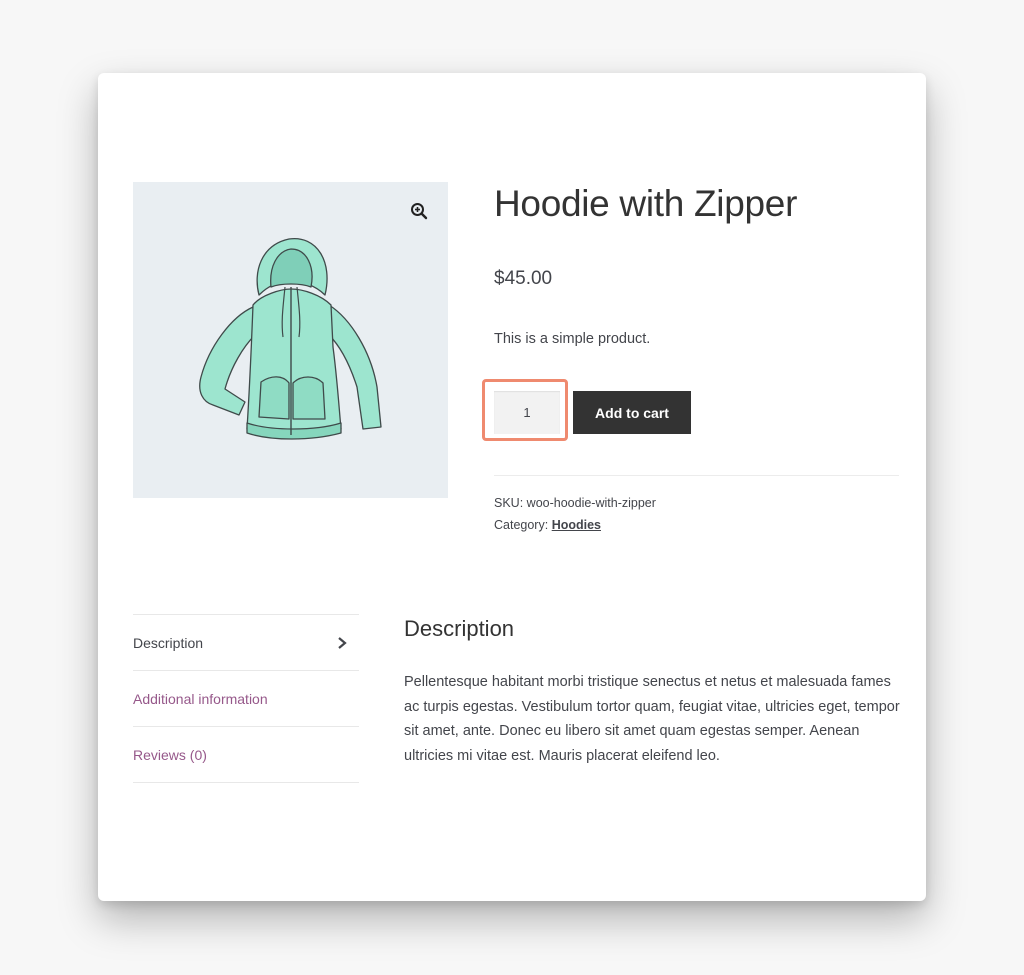 The image size is (1024, 975). I want to click on tab-reviews: Reviews (0), so click(246, 755).